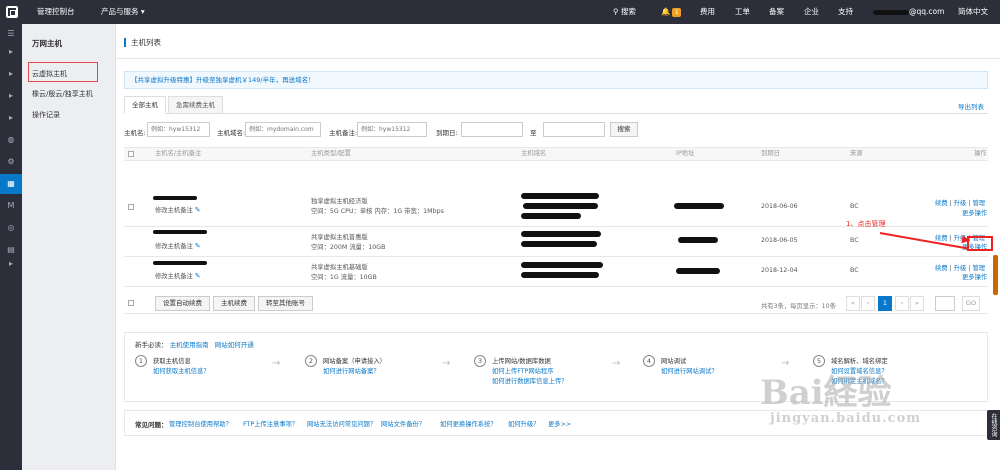 The image size is (1000, 470). What do you see at coordinates (559, 423) in the screenshot?
I see `faq-link: 更多>>` at bounding box center [559, 423].